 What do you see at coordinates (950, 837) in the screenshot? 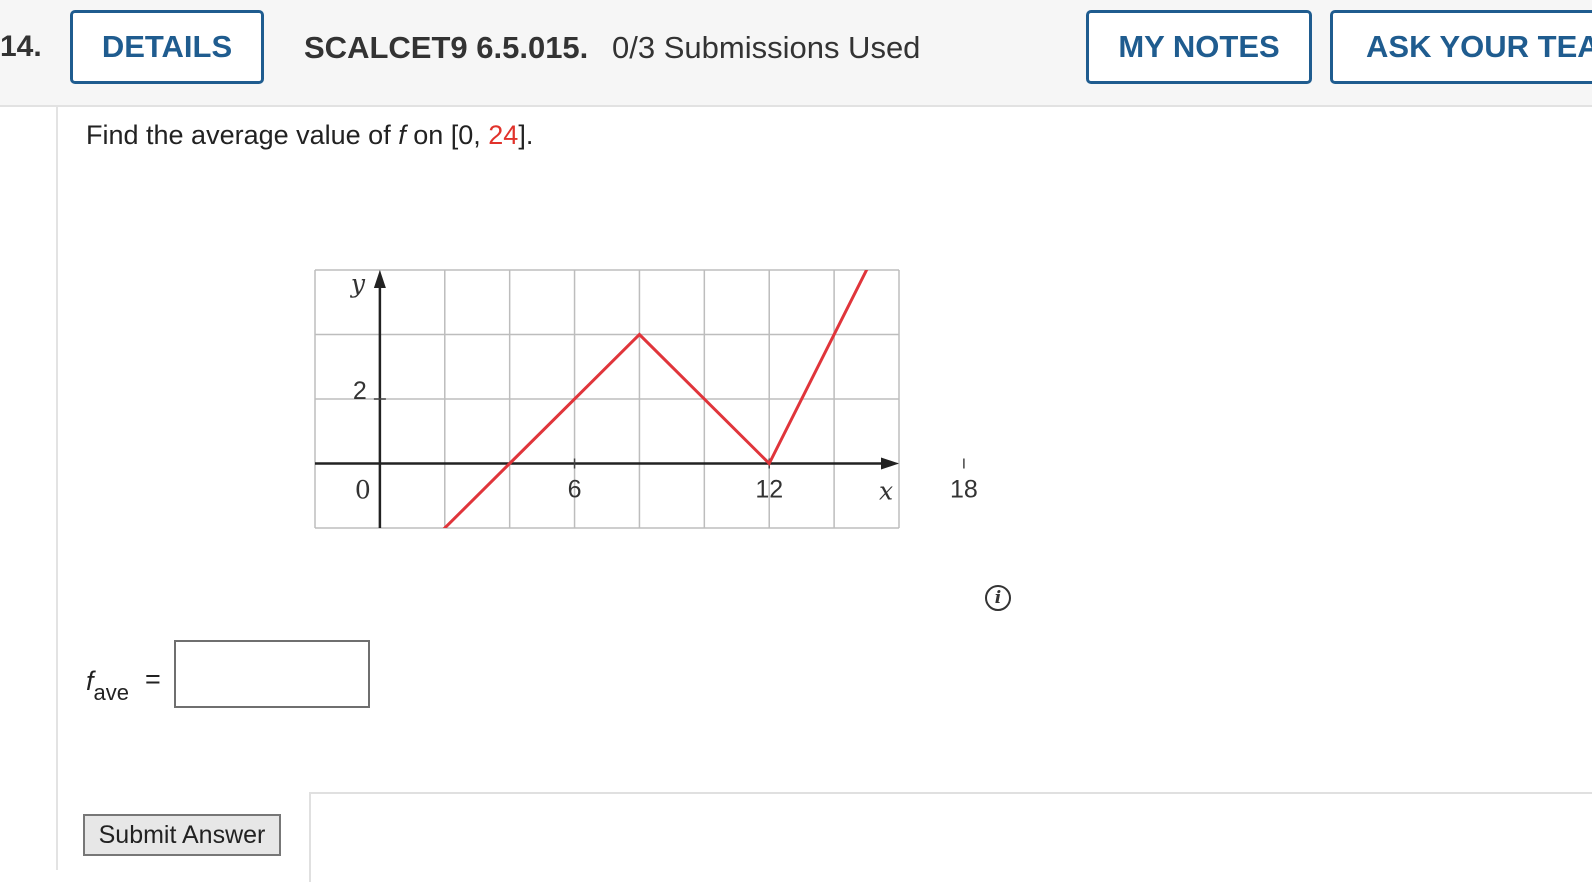
I see `feedback-panel` at bounding box center [950, 837].